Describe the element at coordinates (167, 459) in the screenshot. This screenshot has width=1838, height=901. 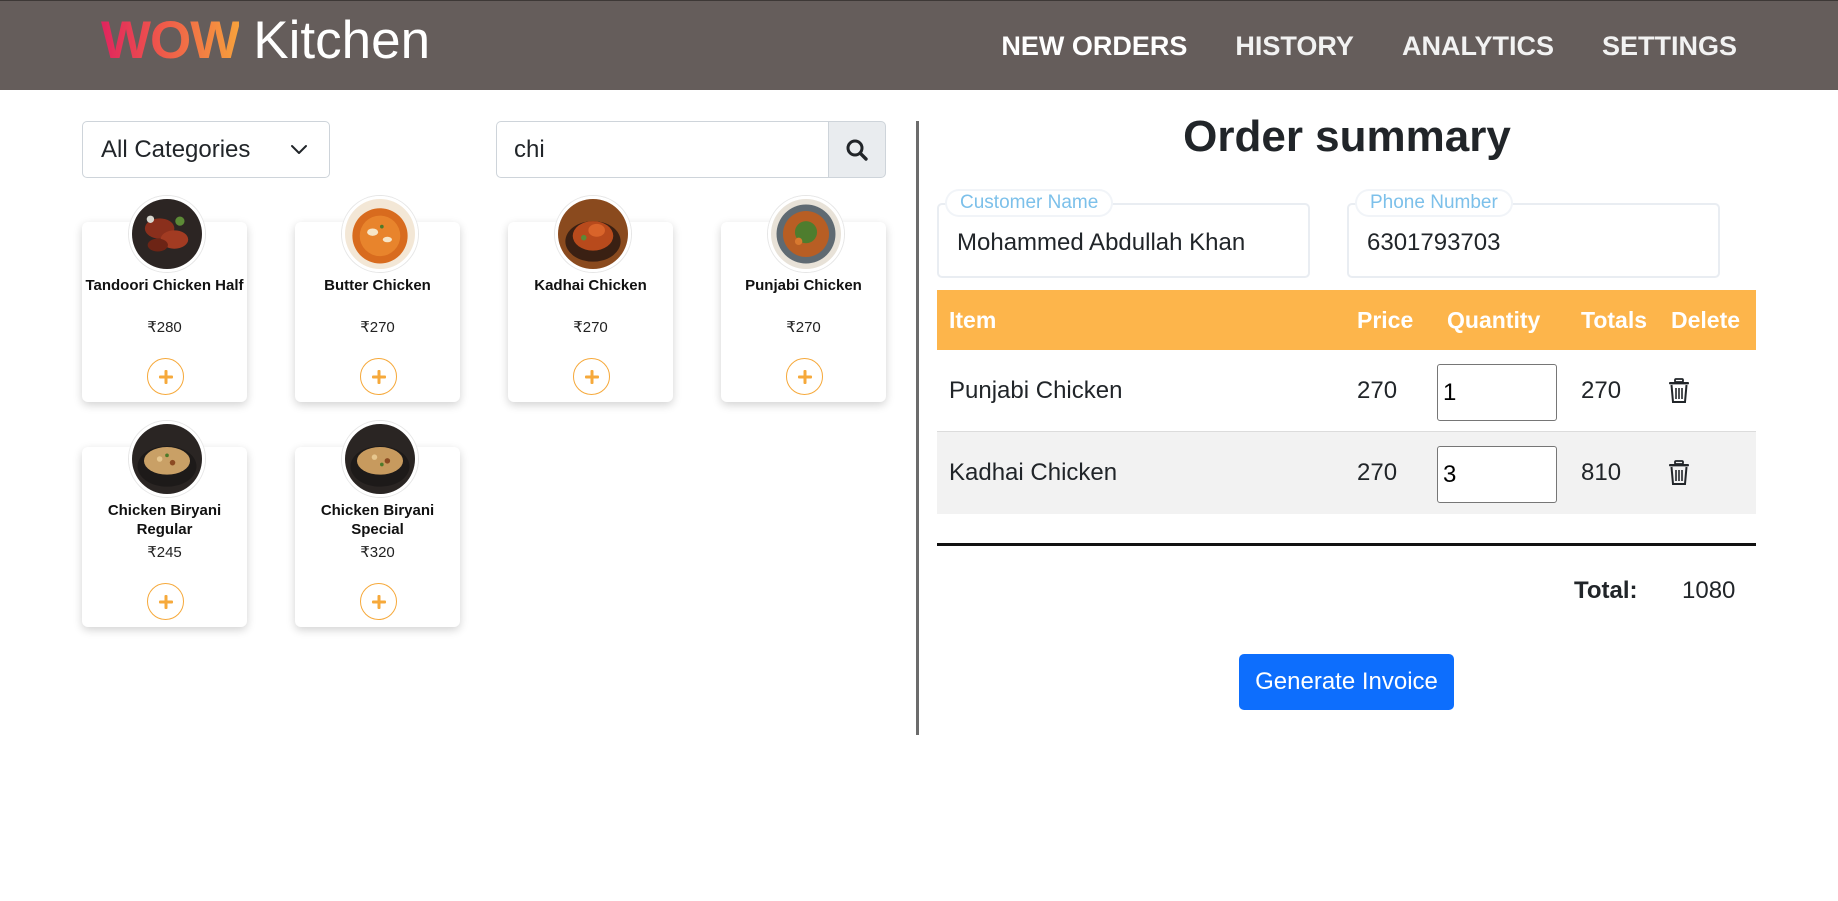
I see `chicken-biryani-image` at that location.